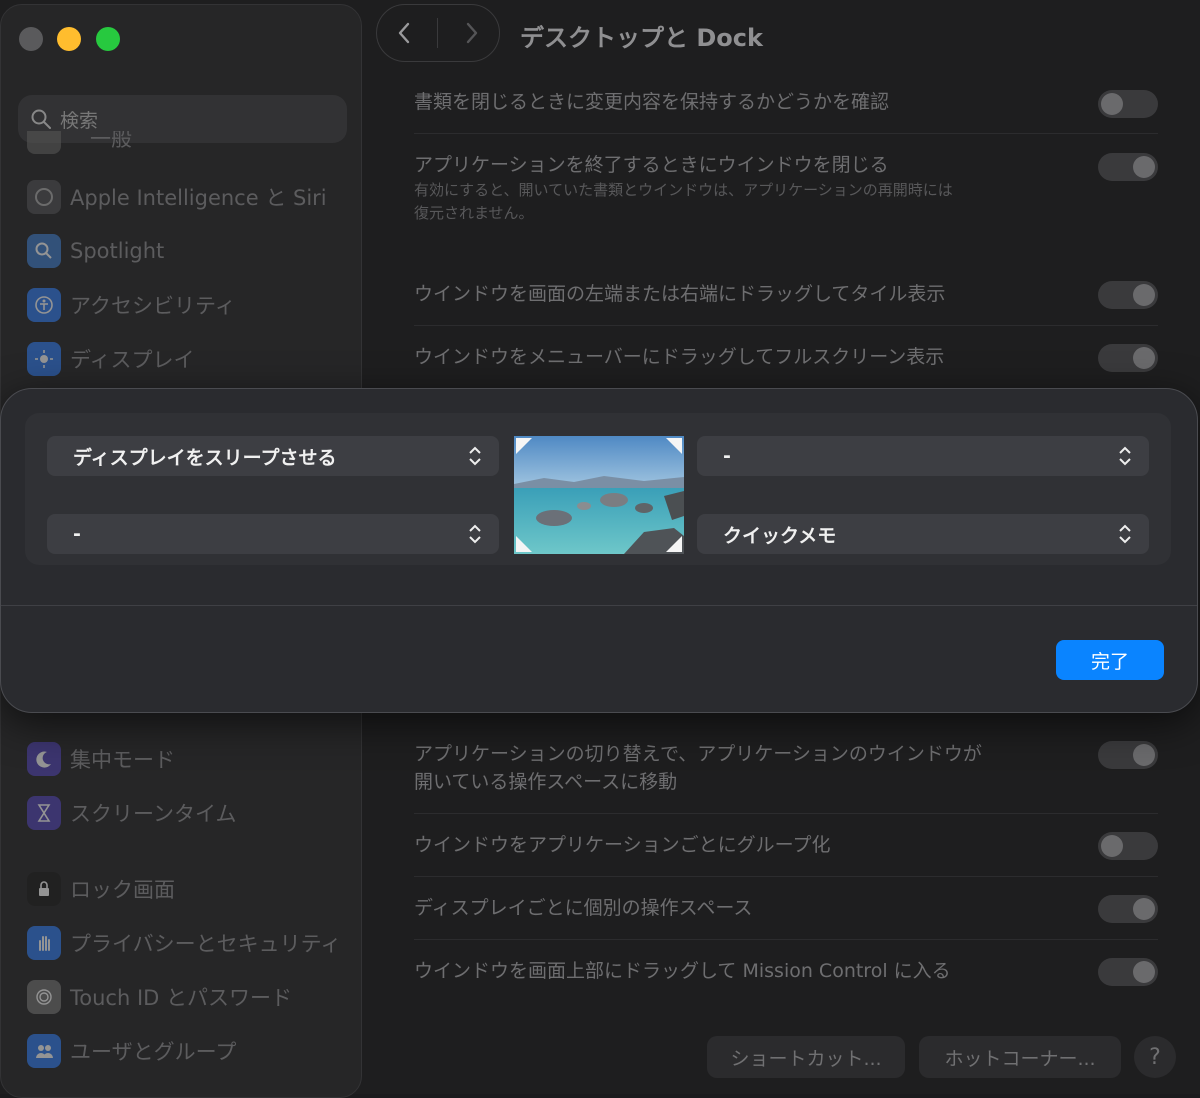 The width and height of the screenshot is (1200, 1098). I want to click on spotlight-icon, so click(44, 251).